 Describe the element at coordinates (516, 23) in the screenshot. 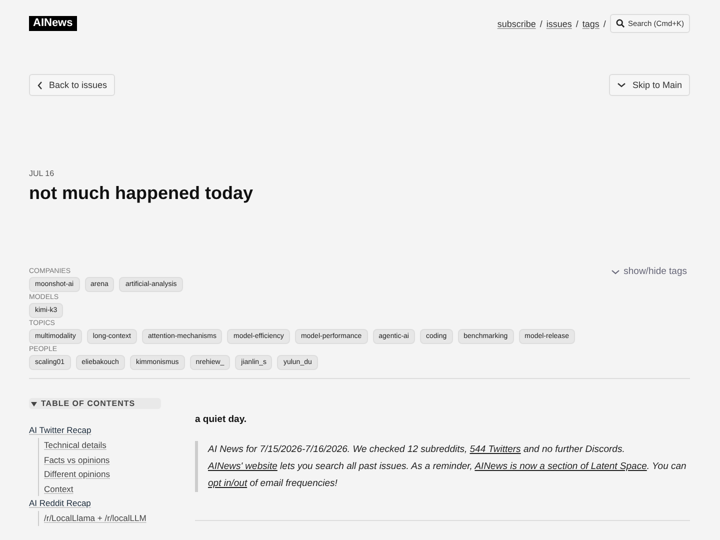

I see `nav-link: subscribe` at that location.